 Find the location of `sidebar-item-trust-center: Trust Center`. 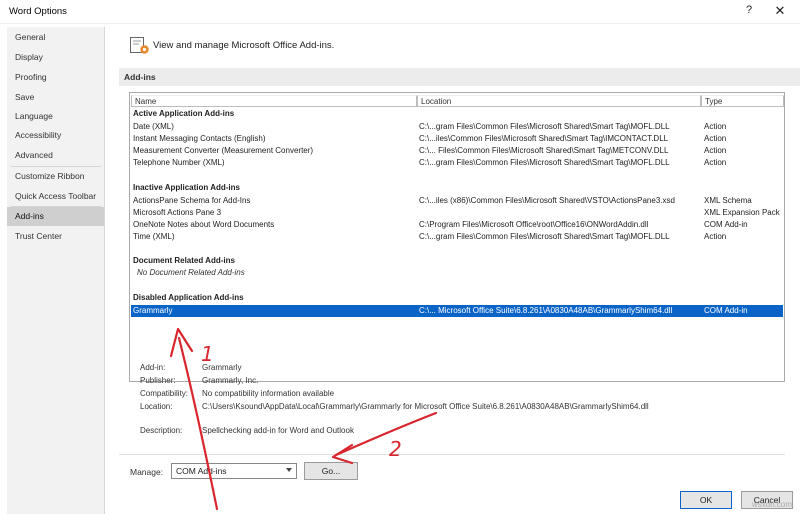

sidebar-item-trust-center: Trust Center is located at coordinates (55, 236).